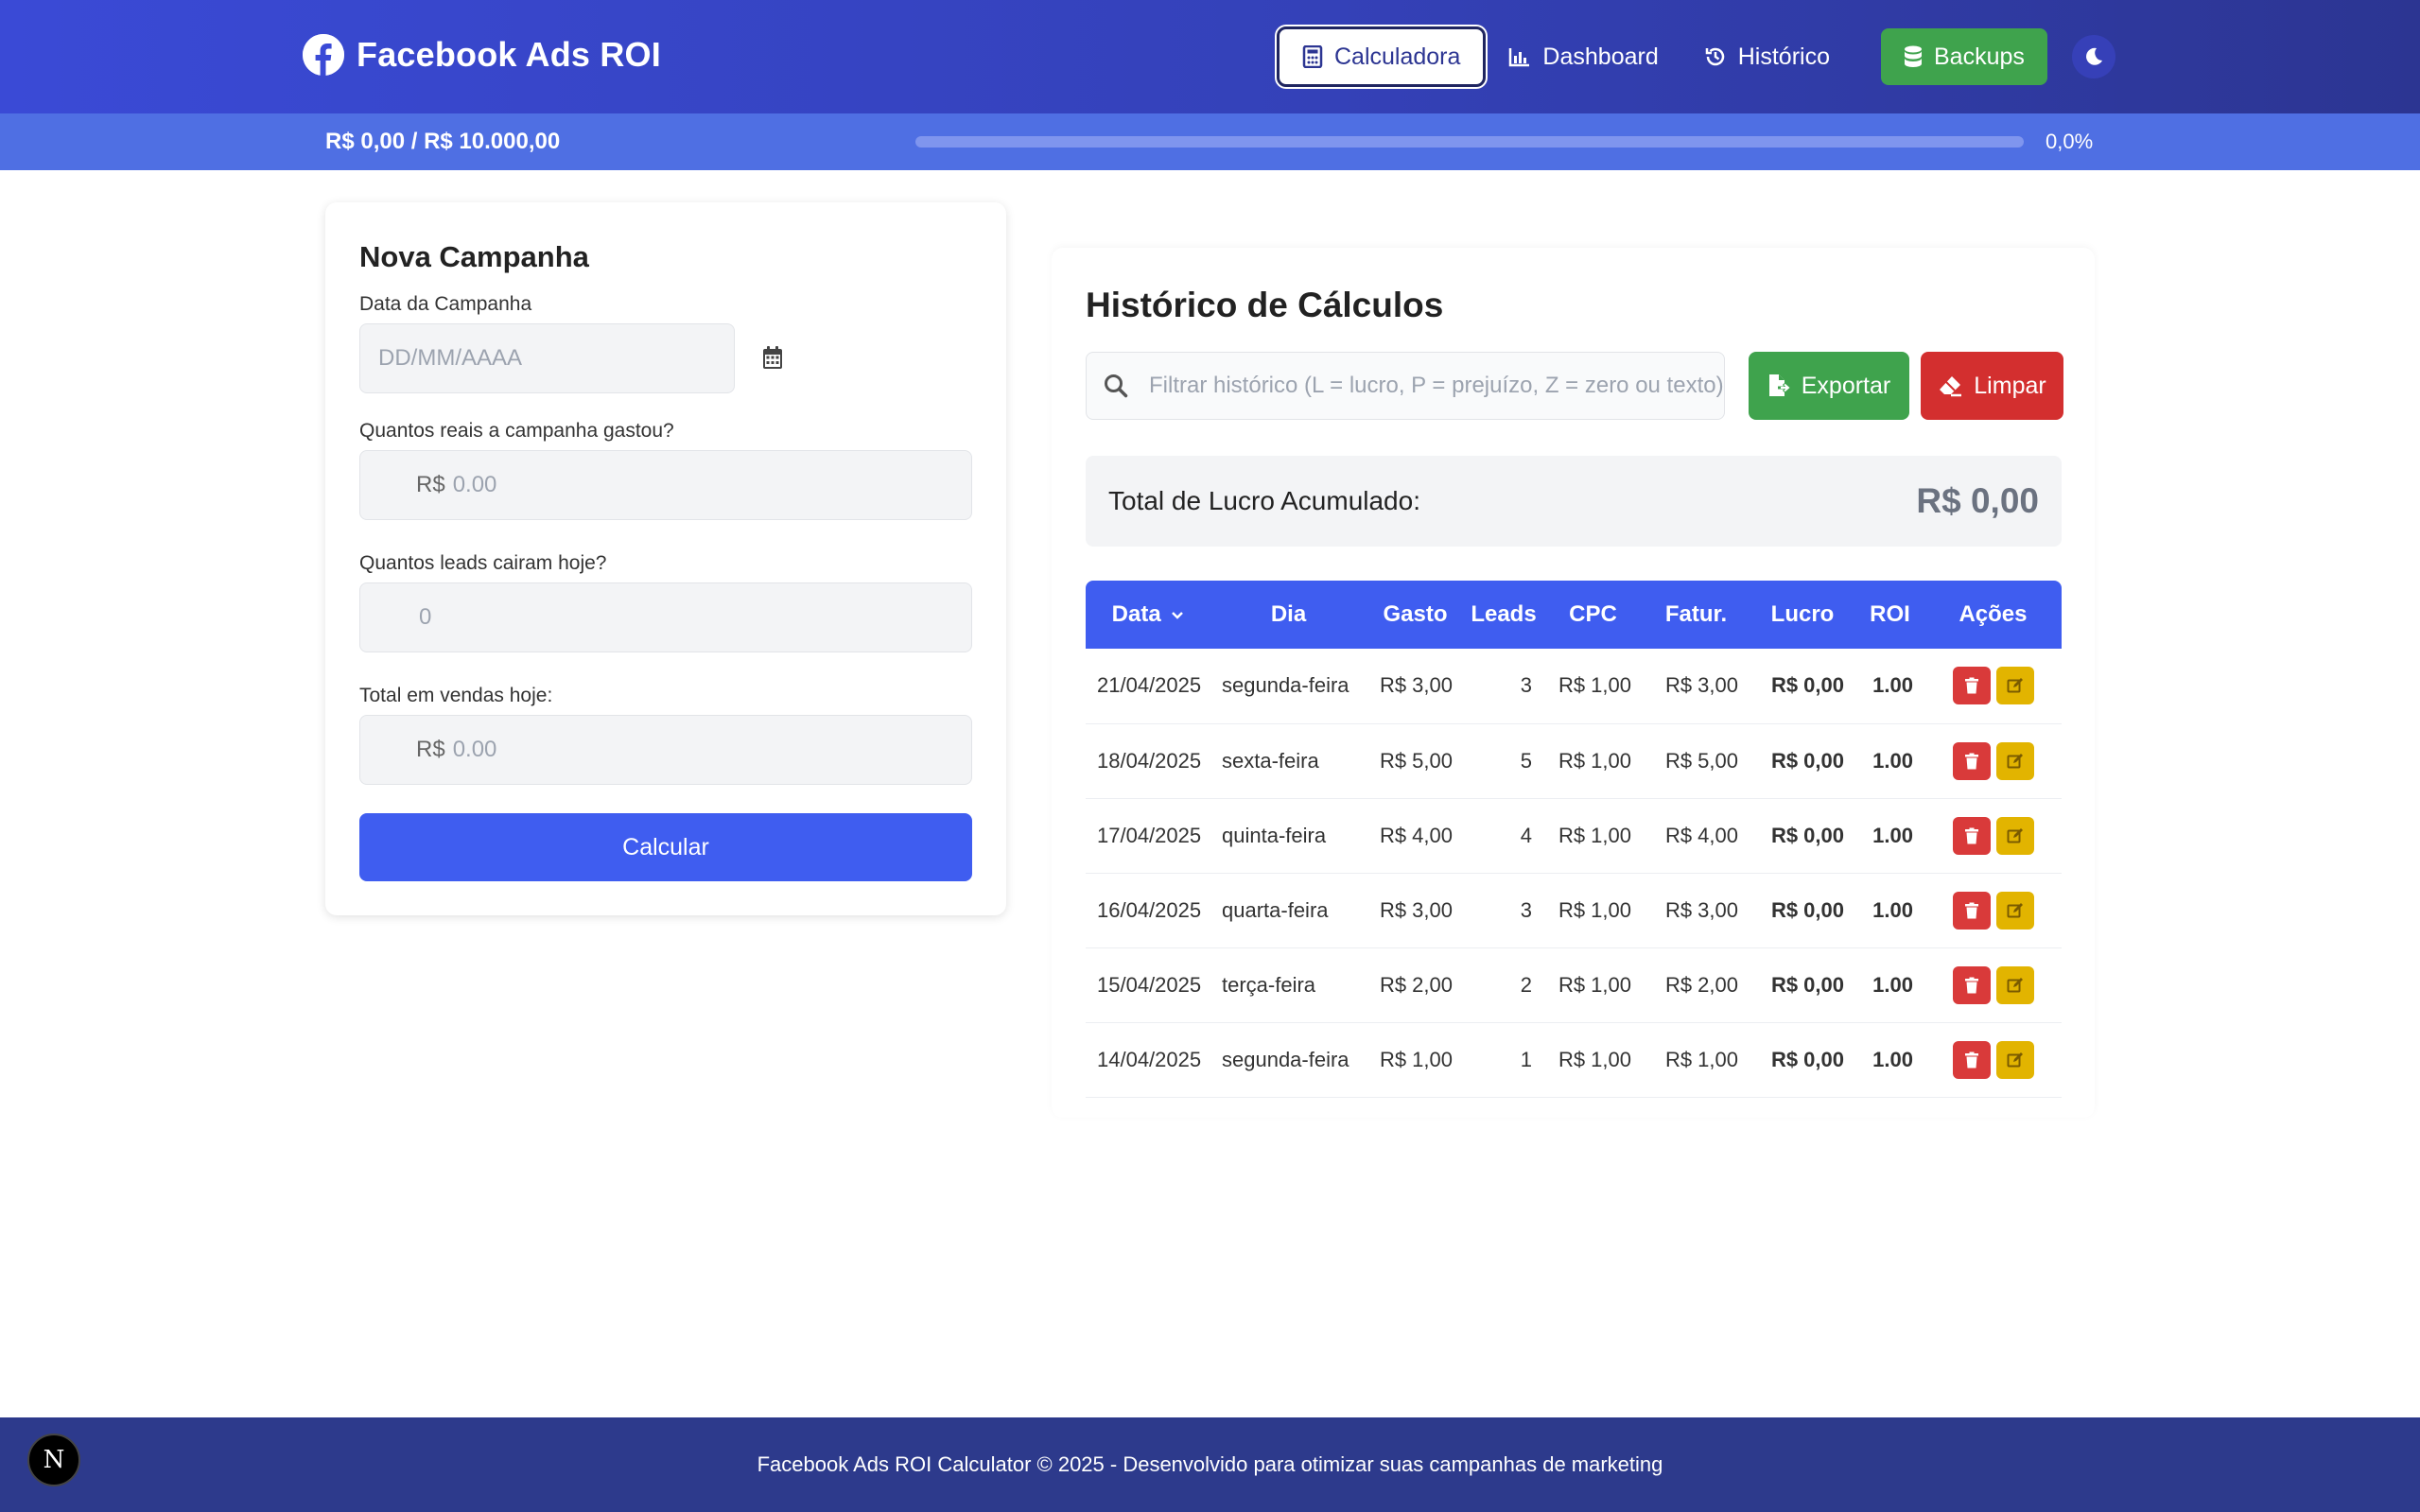  Describe the element at coordinates (1994, 614) in the screenshot. I see `col-header-acoes: Ações` at that location.